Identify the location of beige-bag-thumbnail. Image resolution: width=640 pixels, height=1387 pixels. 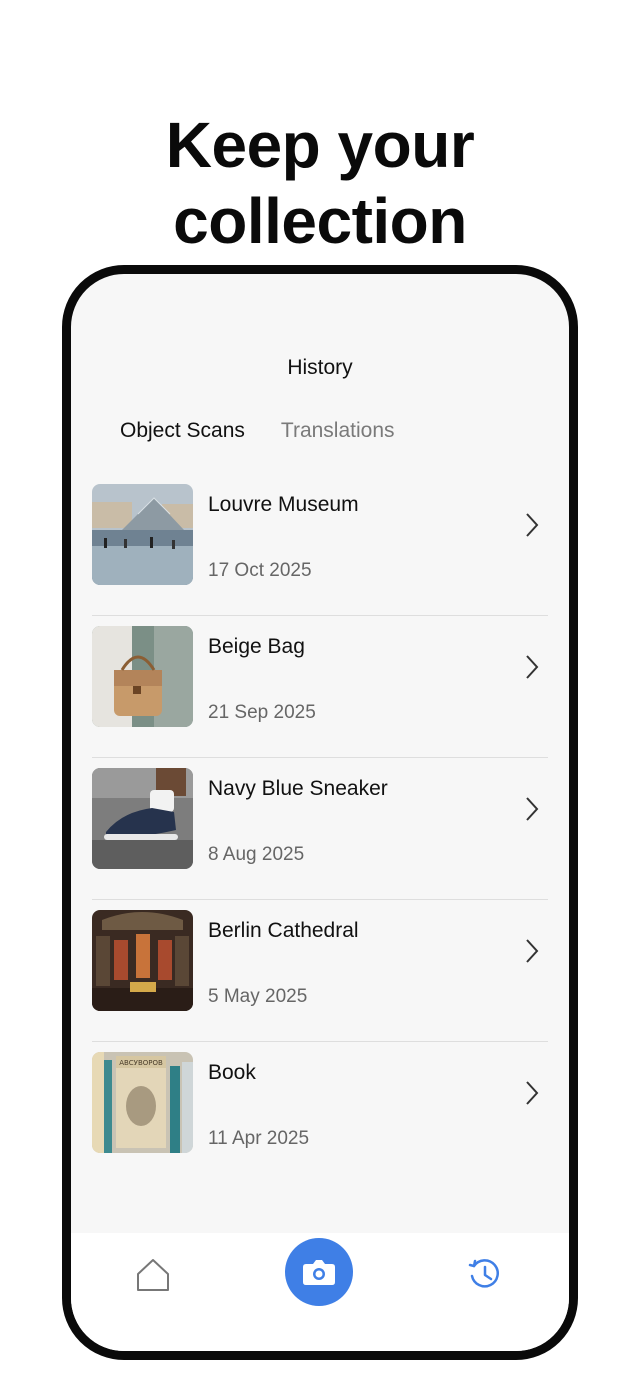
(142, 676).